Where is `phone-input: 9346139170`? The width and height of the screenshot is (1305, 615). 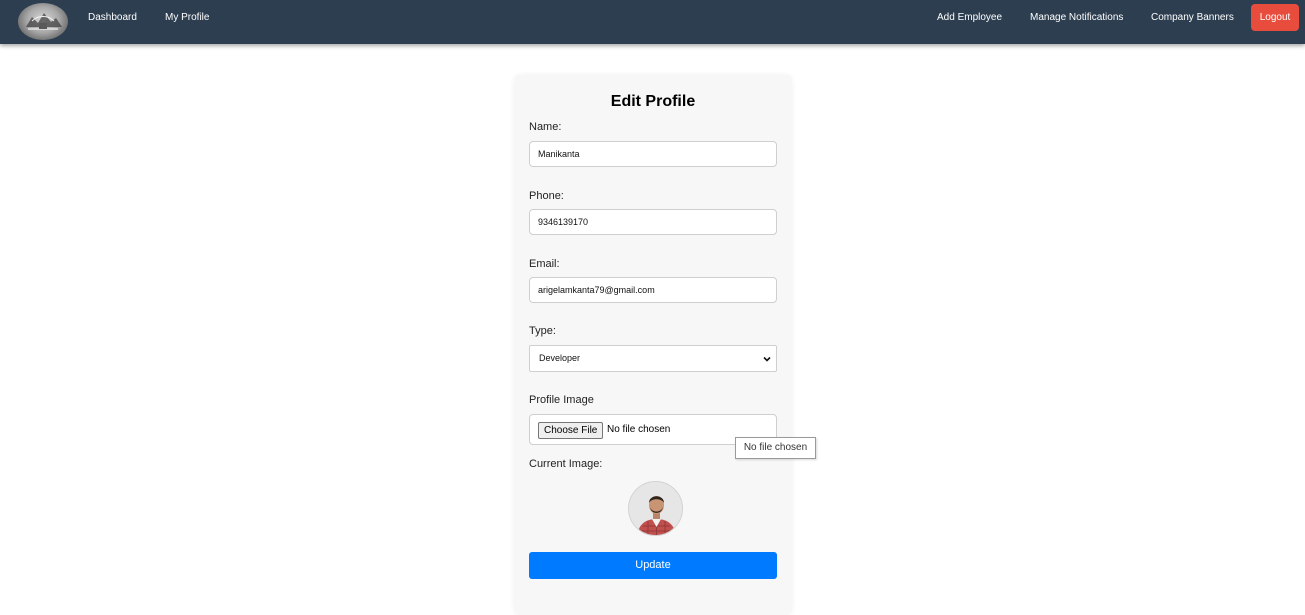
phone-input: 9346139170 is located at coordinates (653, 222).